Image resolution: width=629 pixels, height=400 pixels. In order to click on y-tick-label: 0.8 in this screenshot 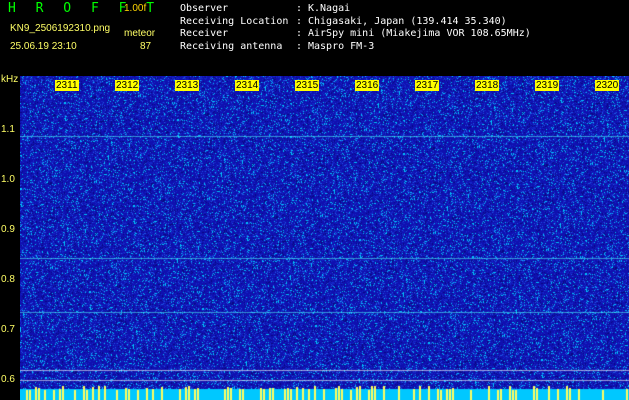, I will do `click(8, 279)`.